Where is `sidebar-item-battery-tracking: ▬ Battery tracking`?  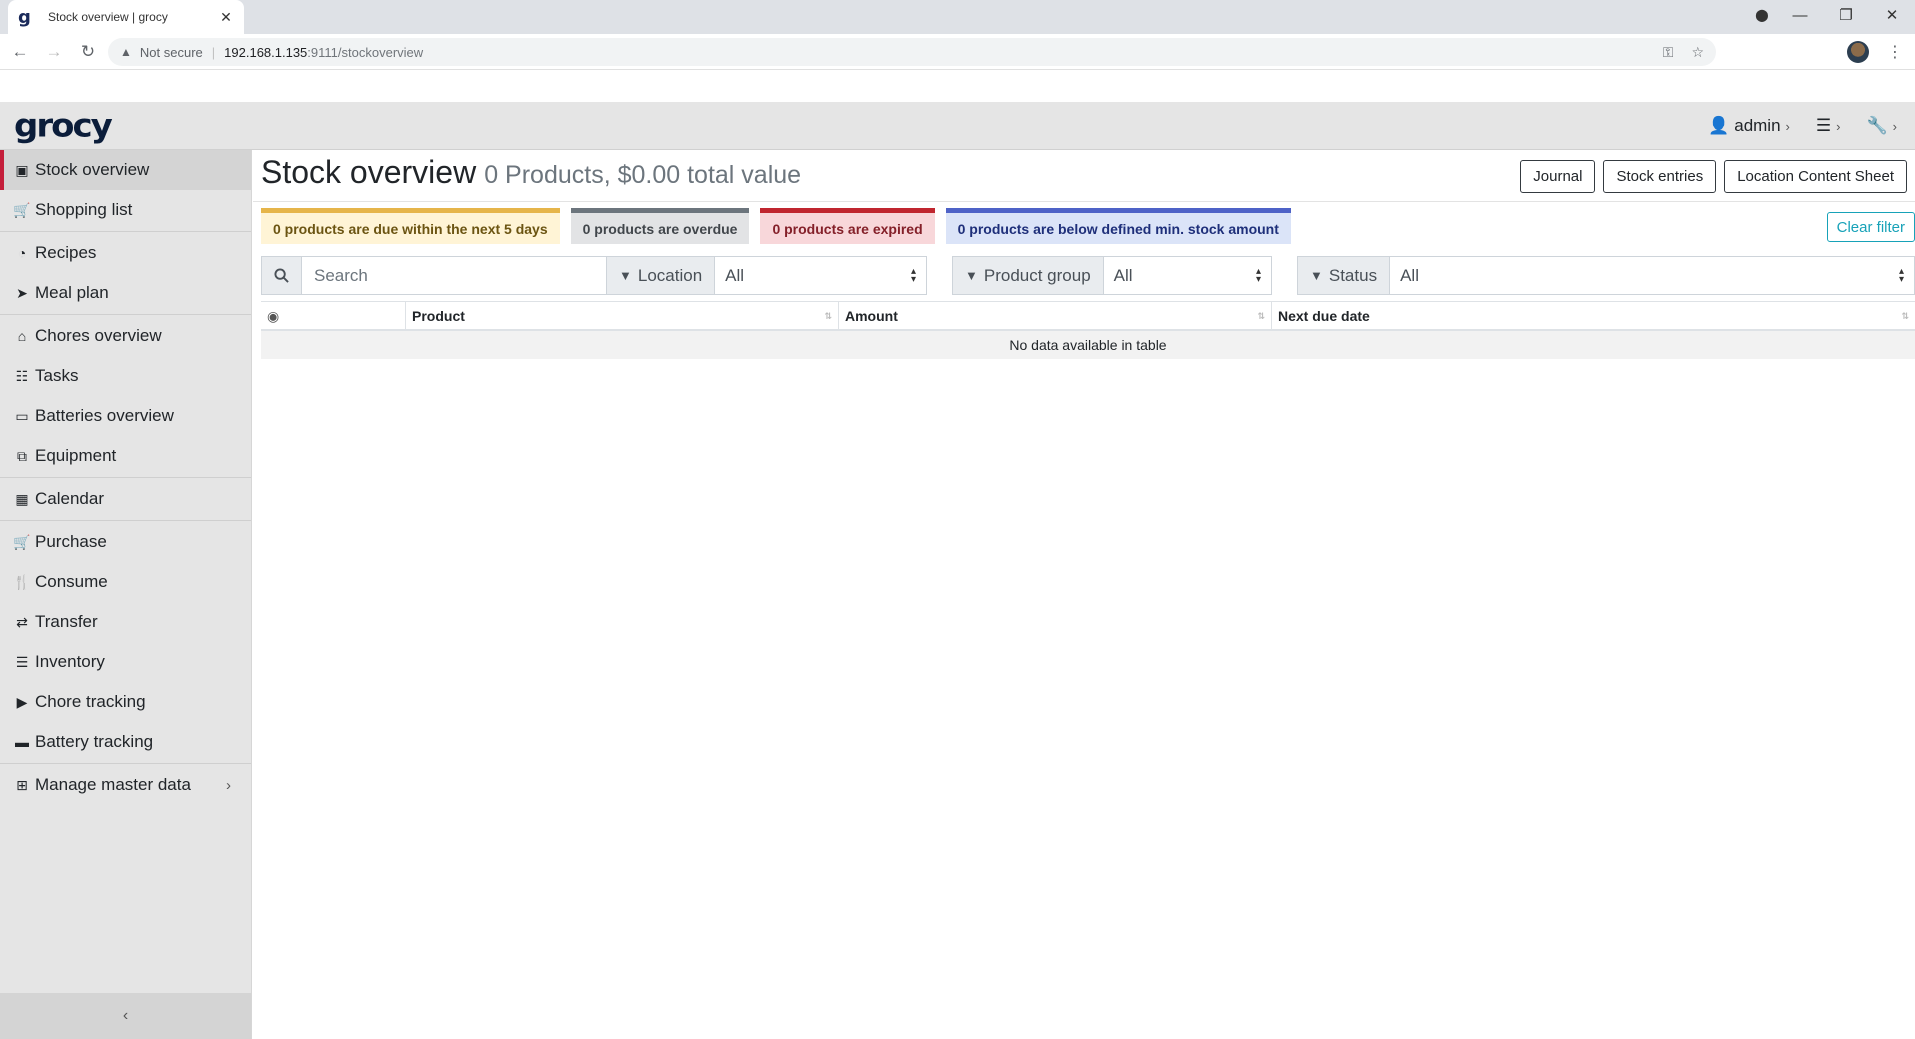 sidebar-item-battery-tracking: ▬ Battery tracking is located at coordinates (125, 742).